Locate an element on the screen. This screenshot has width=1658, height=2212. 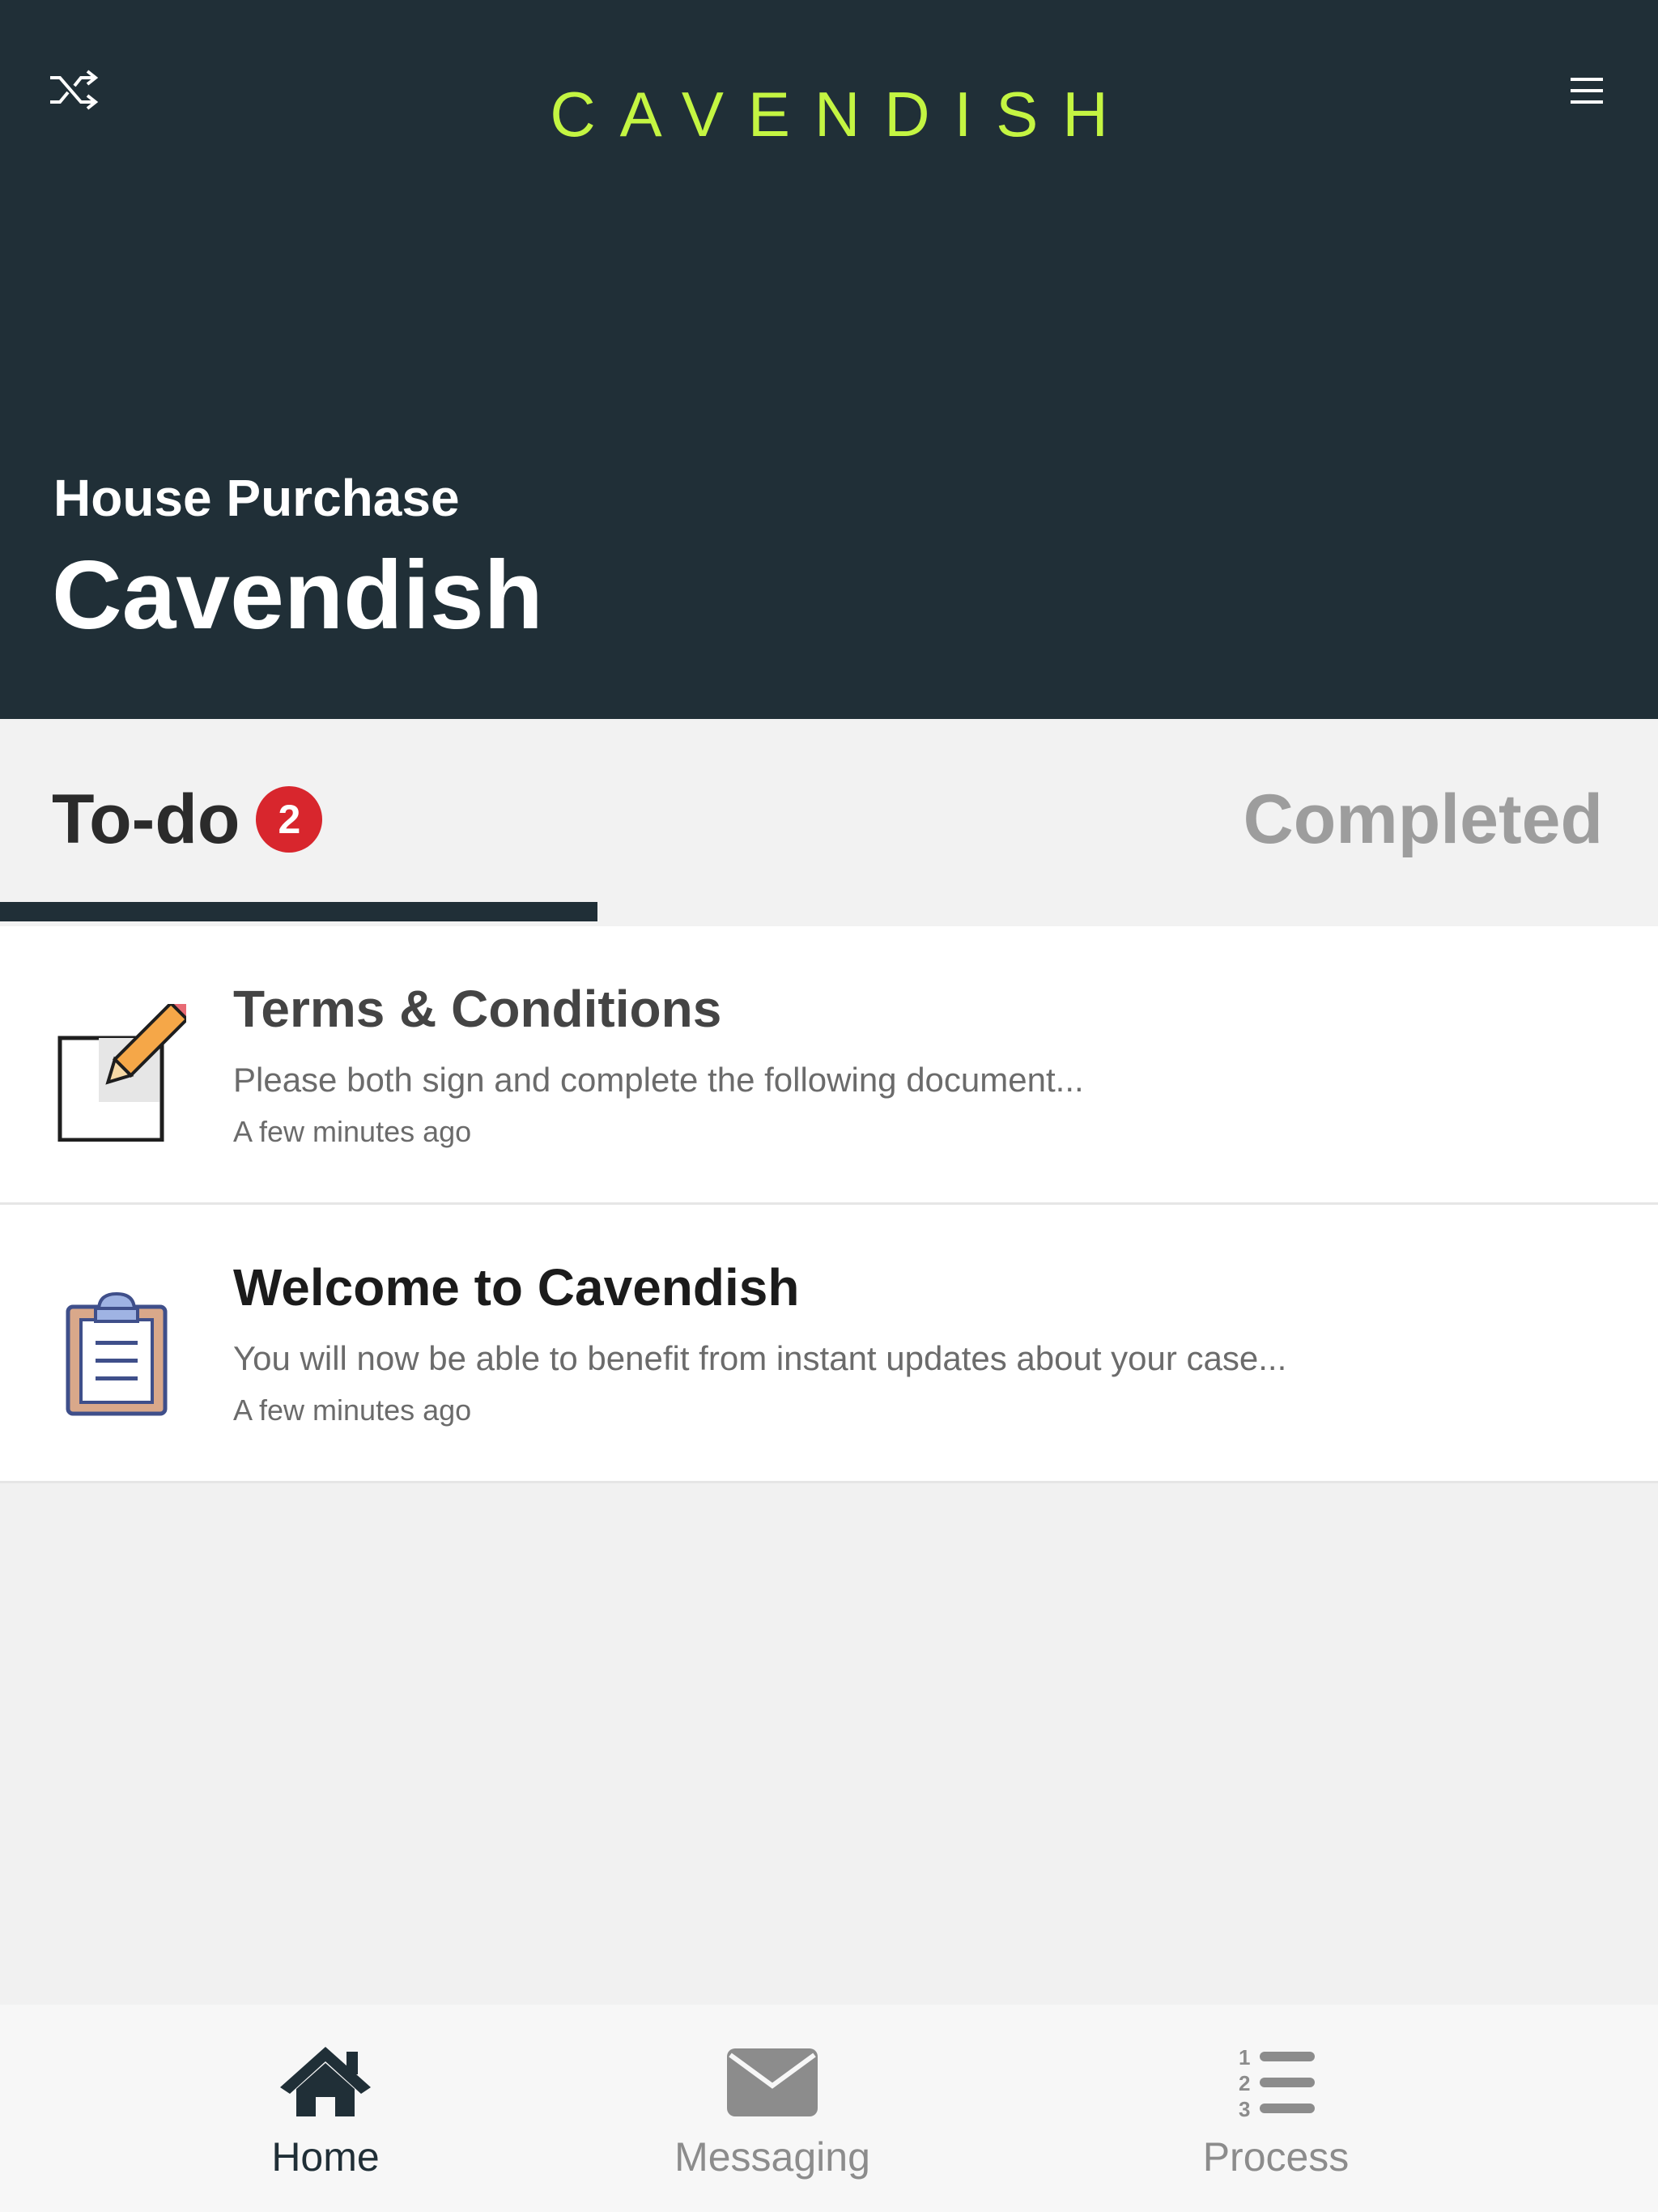
clipboard-icon is located at coordinates (117, 1352).